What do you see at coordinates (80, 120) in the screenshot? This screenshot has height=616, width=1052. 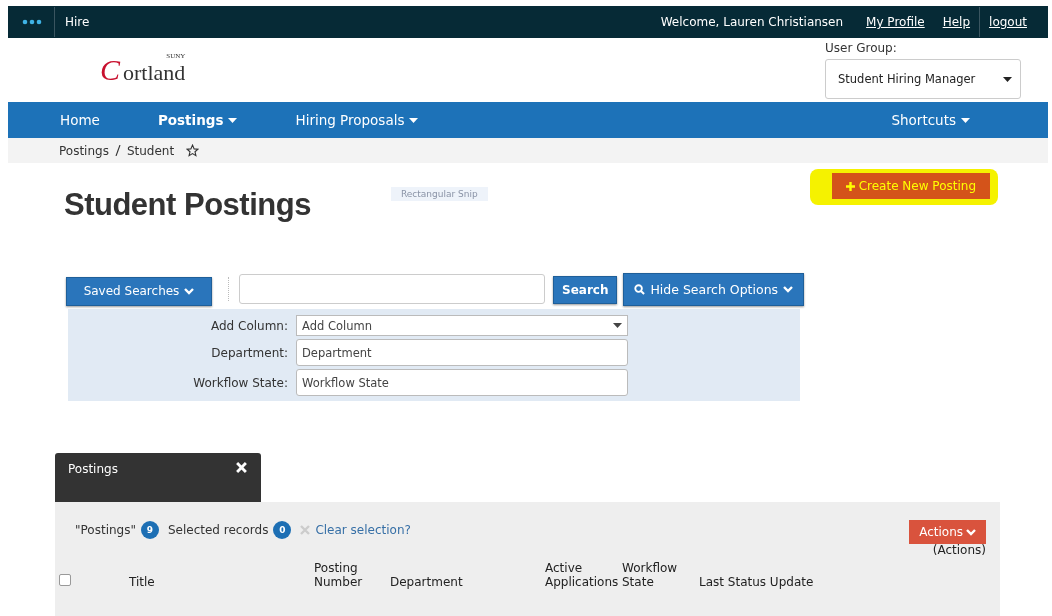 I see `nav-item: Home` at bounding box center [80, 120].